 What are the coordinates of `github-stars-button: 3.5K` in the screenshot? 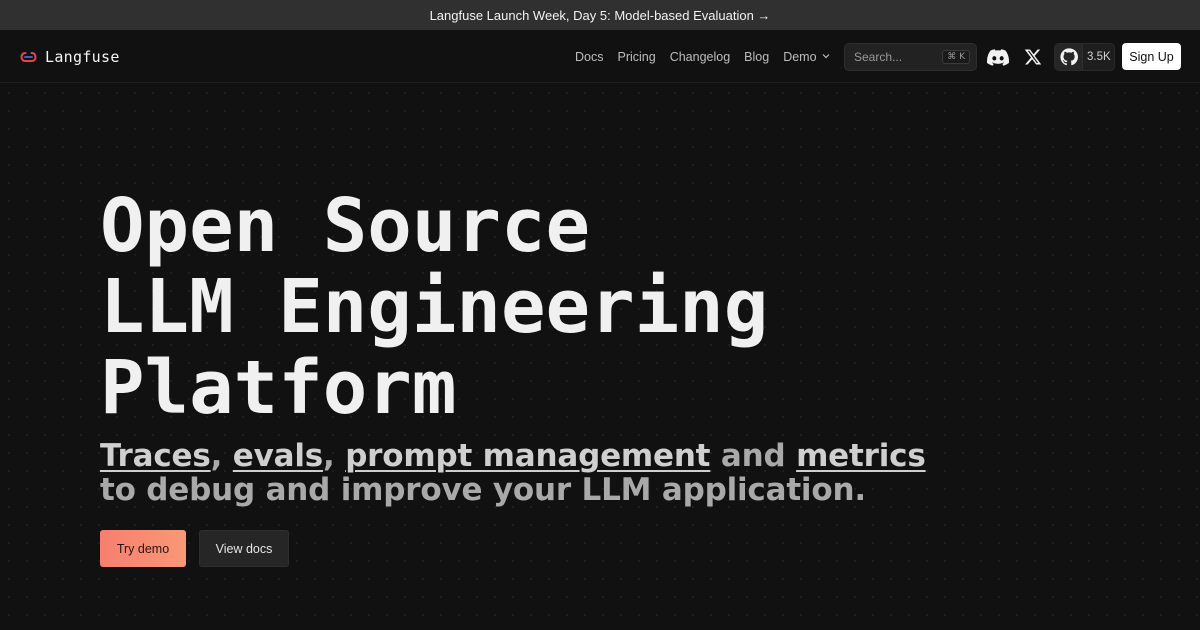 It's located at (1084, 57).